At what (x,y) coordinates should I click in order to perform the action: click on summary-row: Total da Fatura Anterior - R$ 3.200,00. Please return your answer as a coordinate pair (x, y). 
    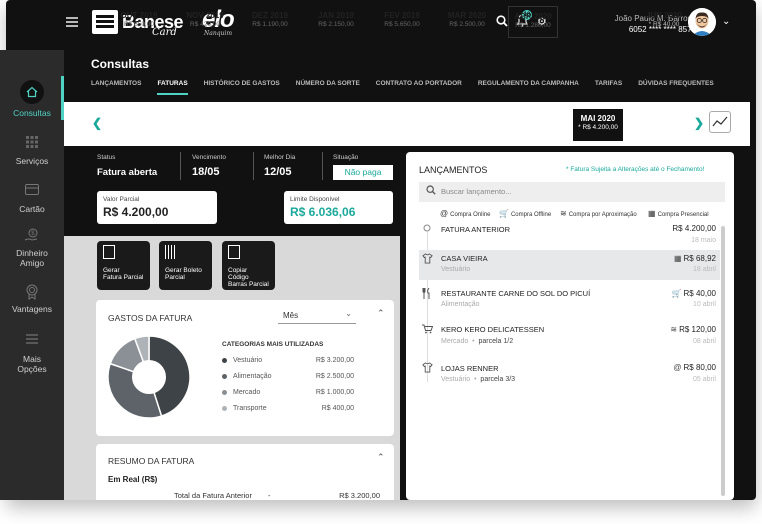
    Looking at the image, I should click on (277, 495).